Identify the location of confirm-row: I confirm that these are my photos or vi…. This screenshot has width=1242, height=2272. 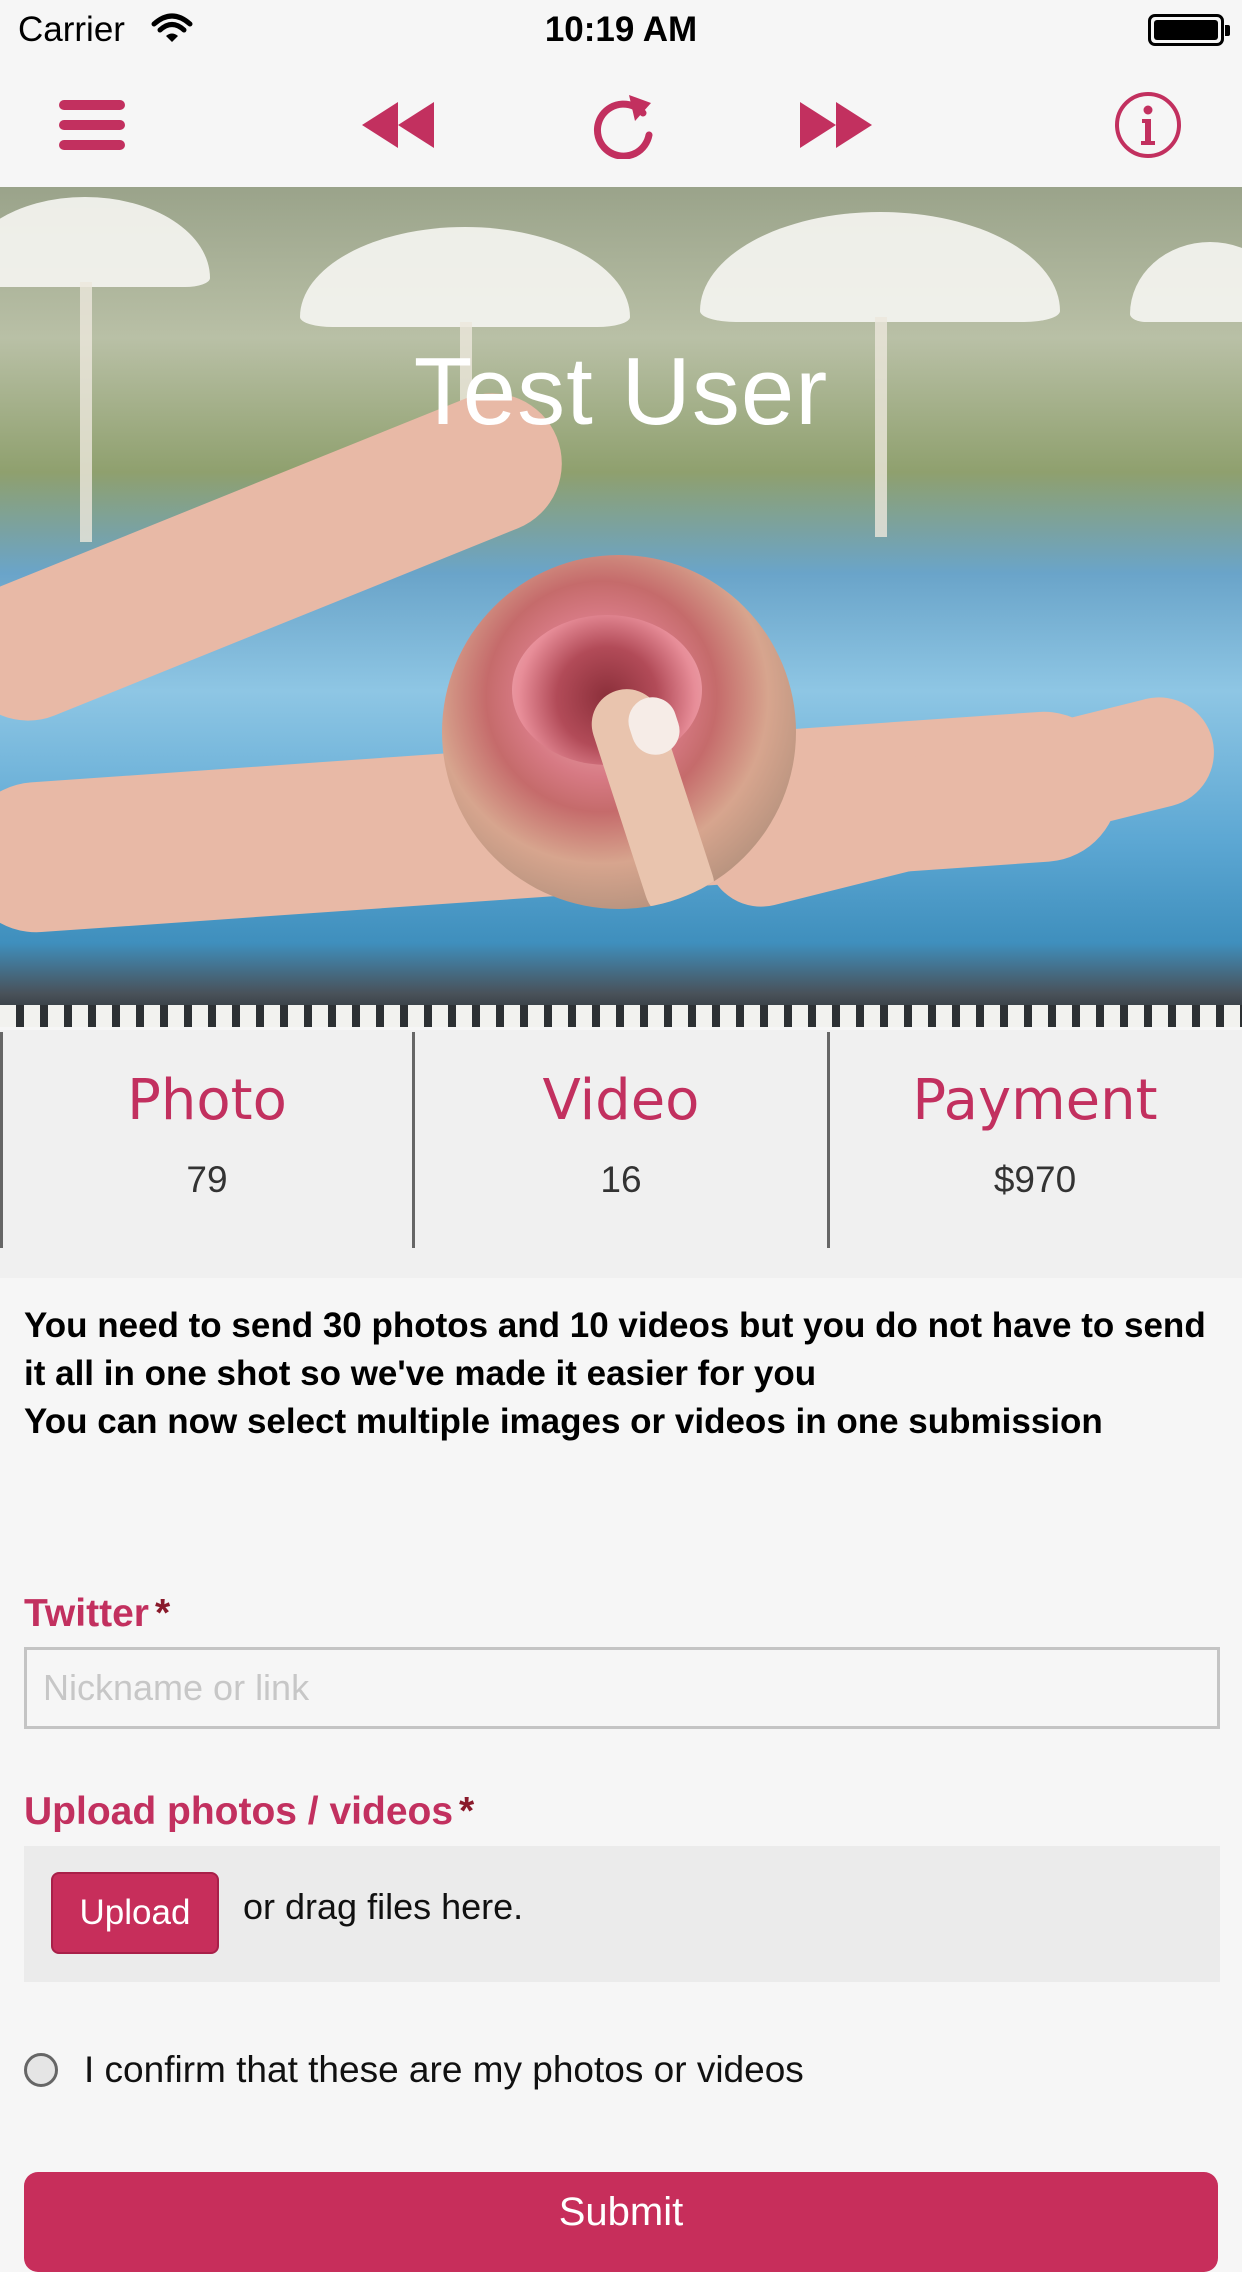
(414, 2070).